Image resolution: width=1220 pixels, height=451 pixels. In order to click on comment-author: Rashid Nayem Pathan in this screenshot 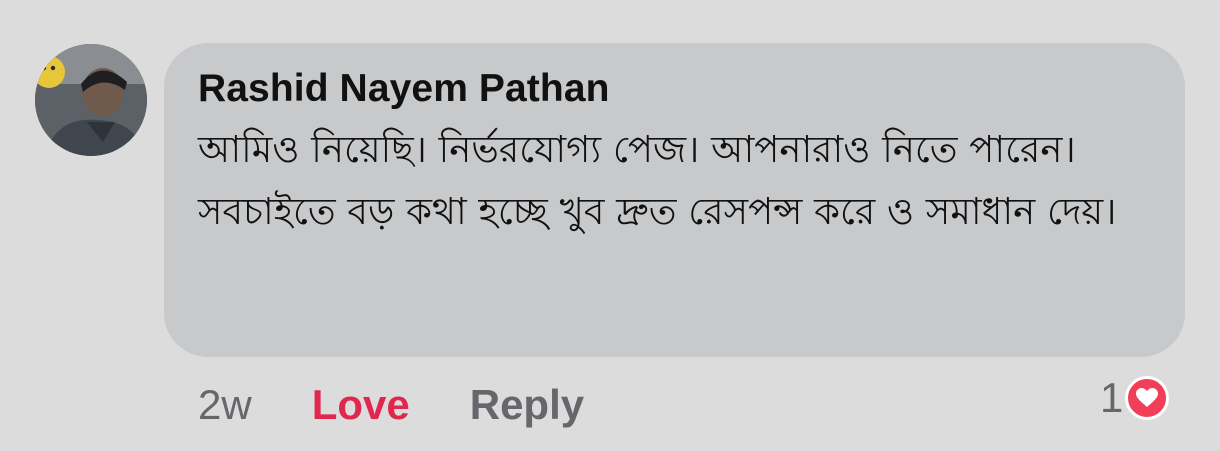, I will do `click(676, 89)`.